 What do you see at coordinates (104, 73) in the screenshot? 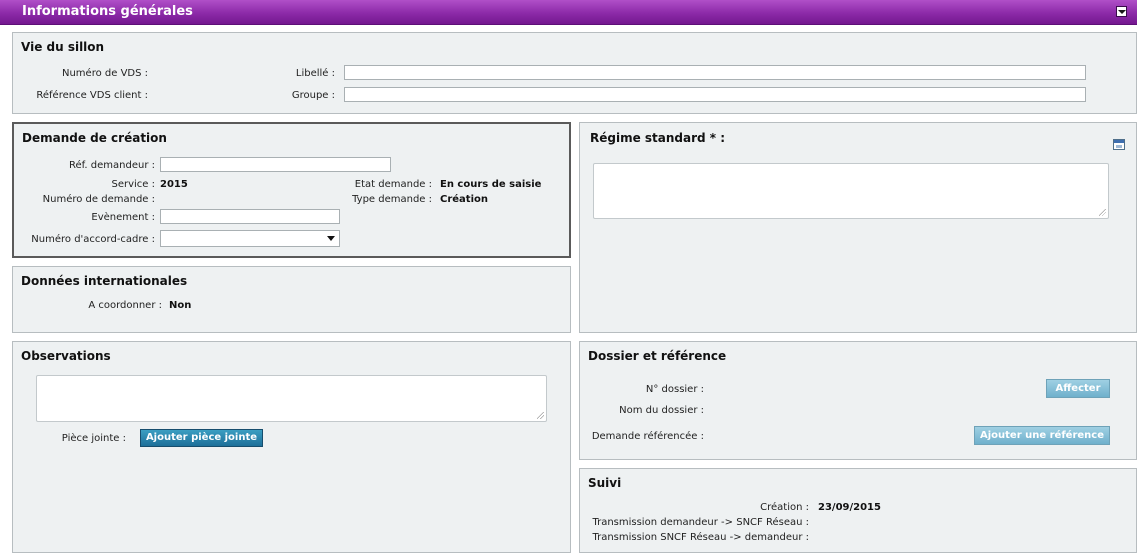
I see `numero-vds-label: Numéro de VDS :` at bounding box center [104, 73].